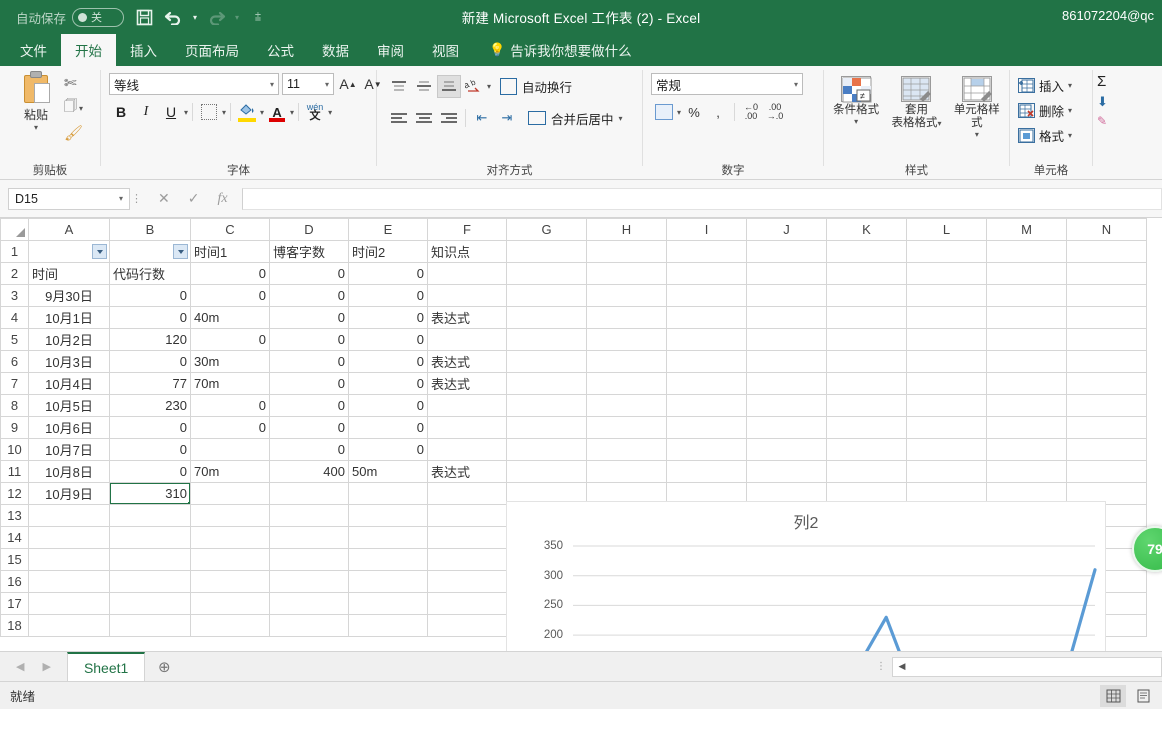 This screenshot has height=747, width=1162. What do you see at coordinates (467, 317) in the screenshot?
I see `cell-F4: 表达式` at bounding box center [467, 317].